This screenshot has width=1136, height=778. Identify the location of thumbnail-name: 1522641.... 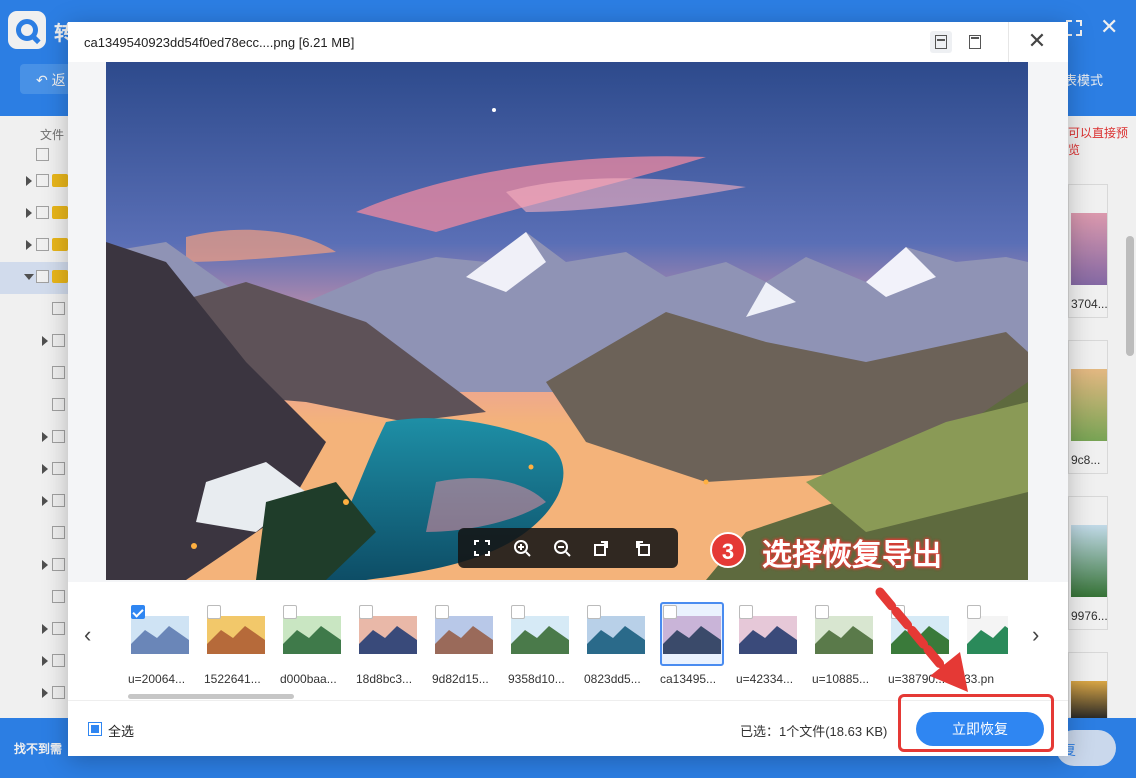
(232, 679).